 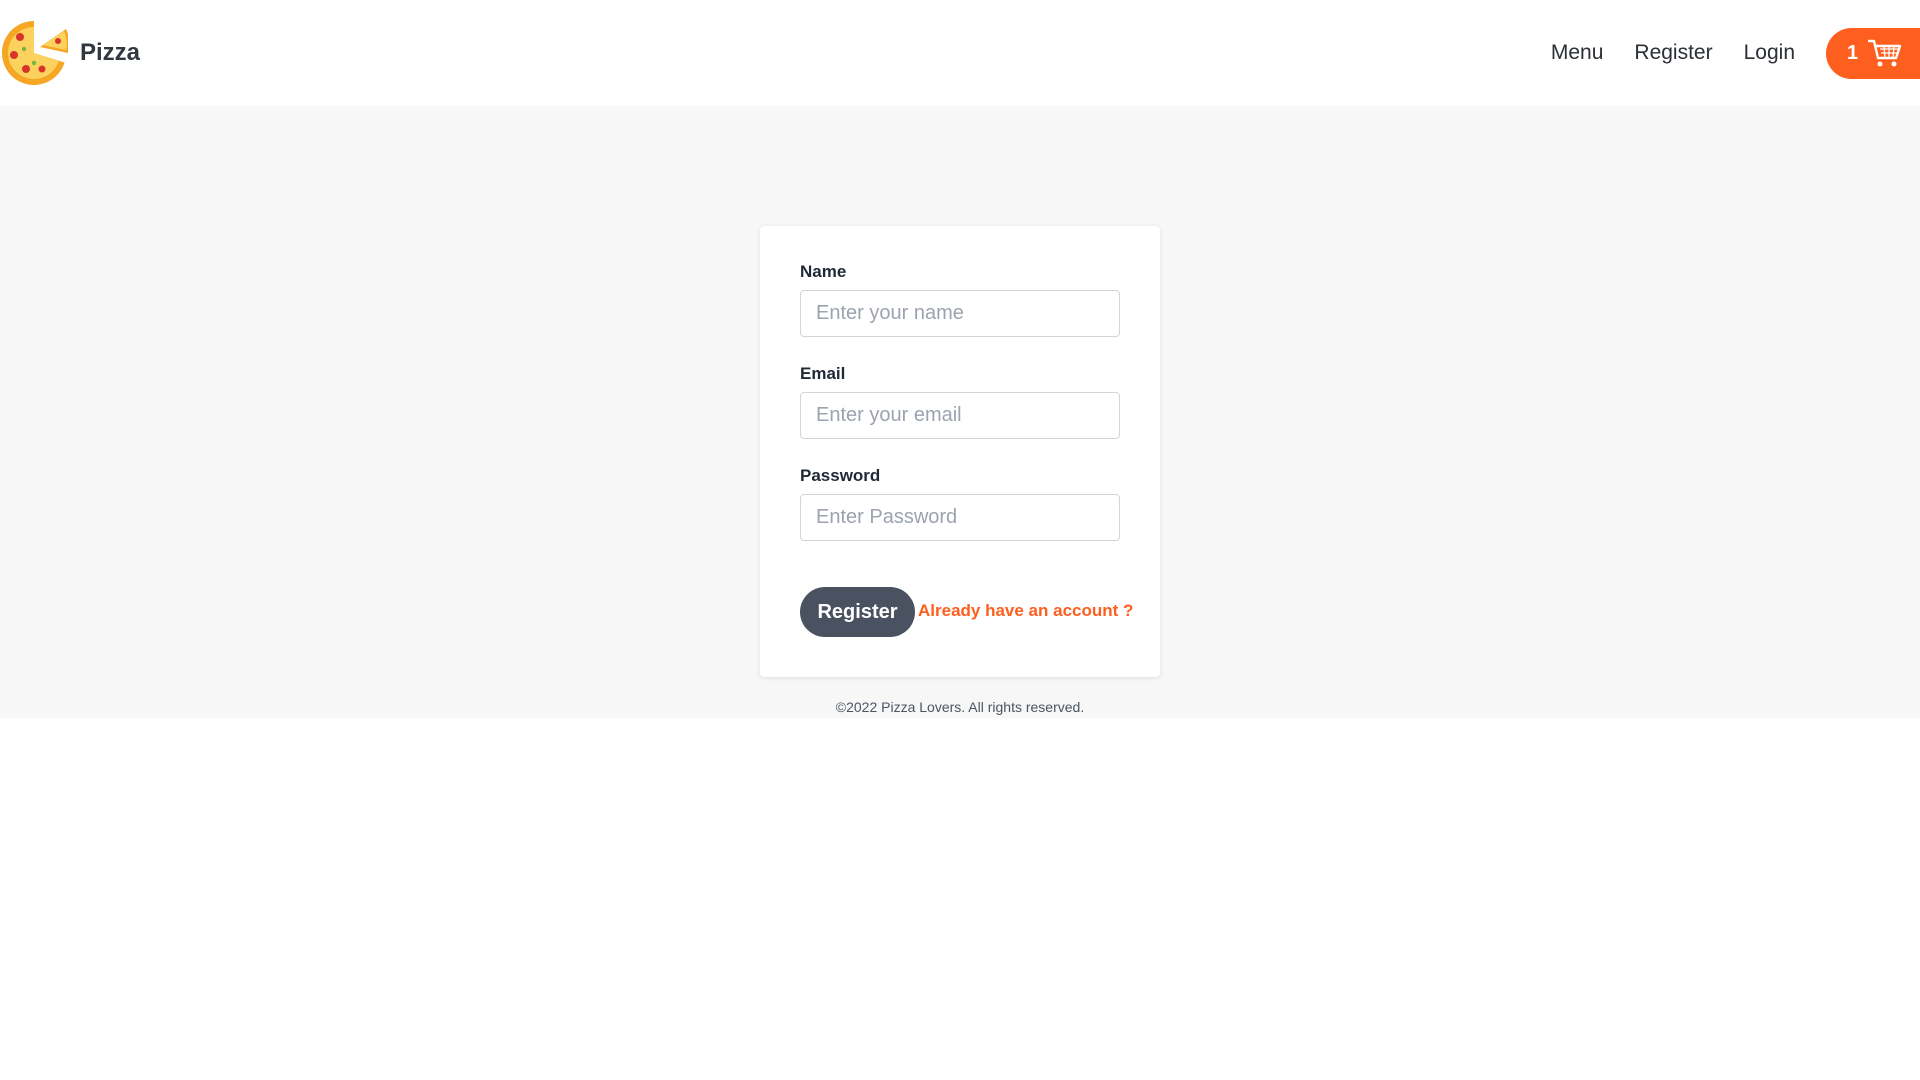 I want to click on name-input, so click(x=960, y=313).